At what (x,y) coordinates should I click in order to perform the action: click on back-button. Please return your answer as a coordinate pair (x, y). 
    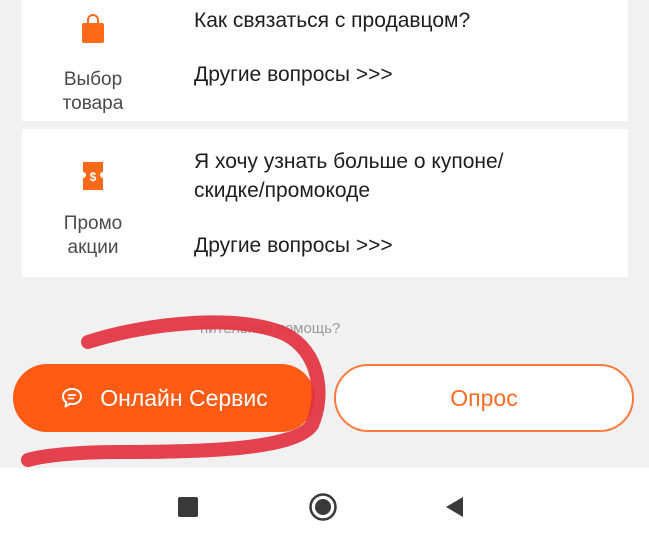
    Looking at the image, I should click on (455, 507).